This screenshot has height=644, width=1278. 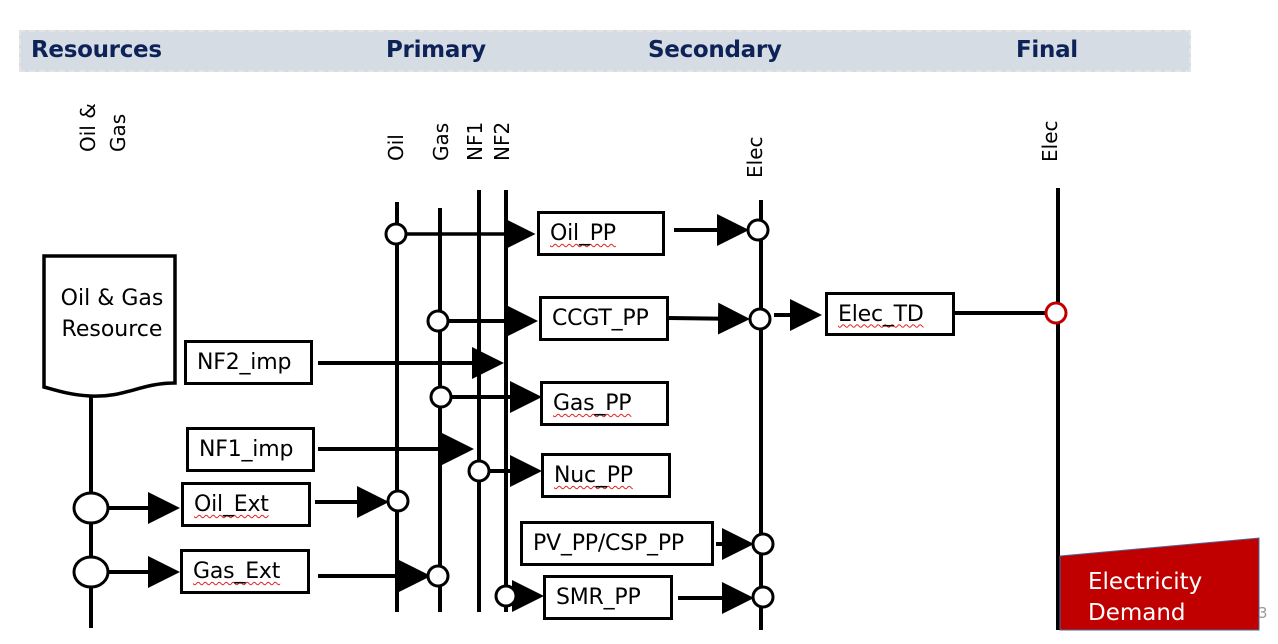 What do you see at coordinates (245, 571) in the screenshot?
I see `tech-gas-ext: Gas_Ext` at bounding box center [245, 571].